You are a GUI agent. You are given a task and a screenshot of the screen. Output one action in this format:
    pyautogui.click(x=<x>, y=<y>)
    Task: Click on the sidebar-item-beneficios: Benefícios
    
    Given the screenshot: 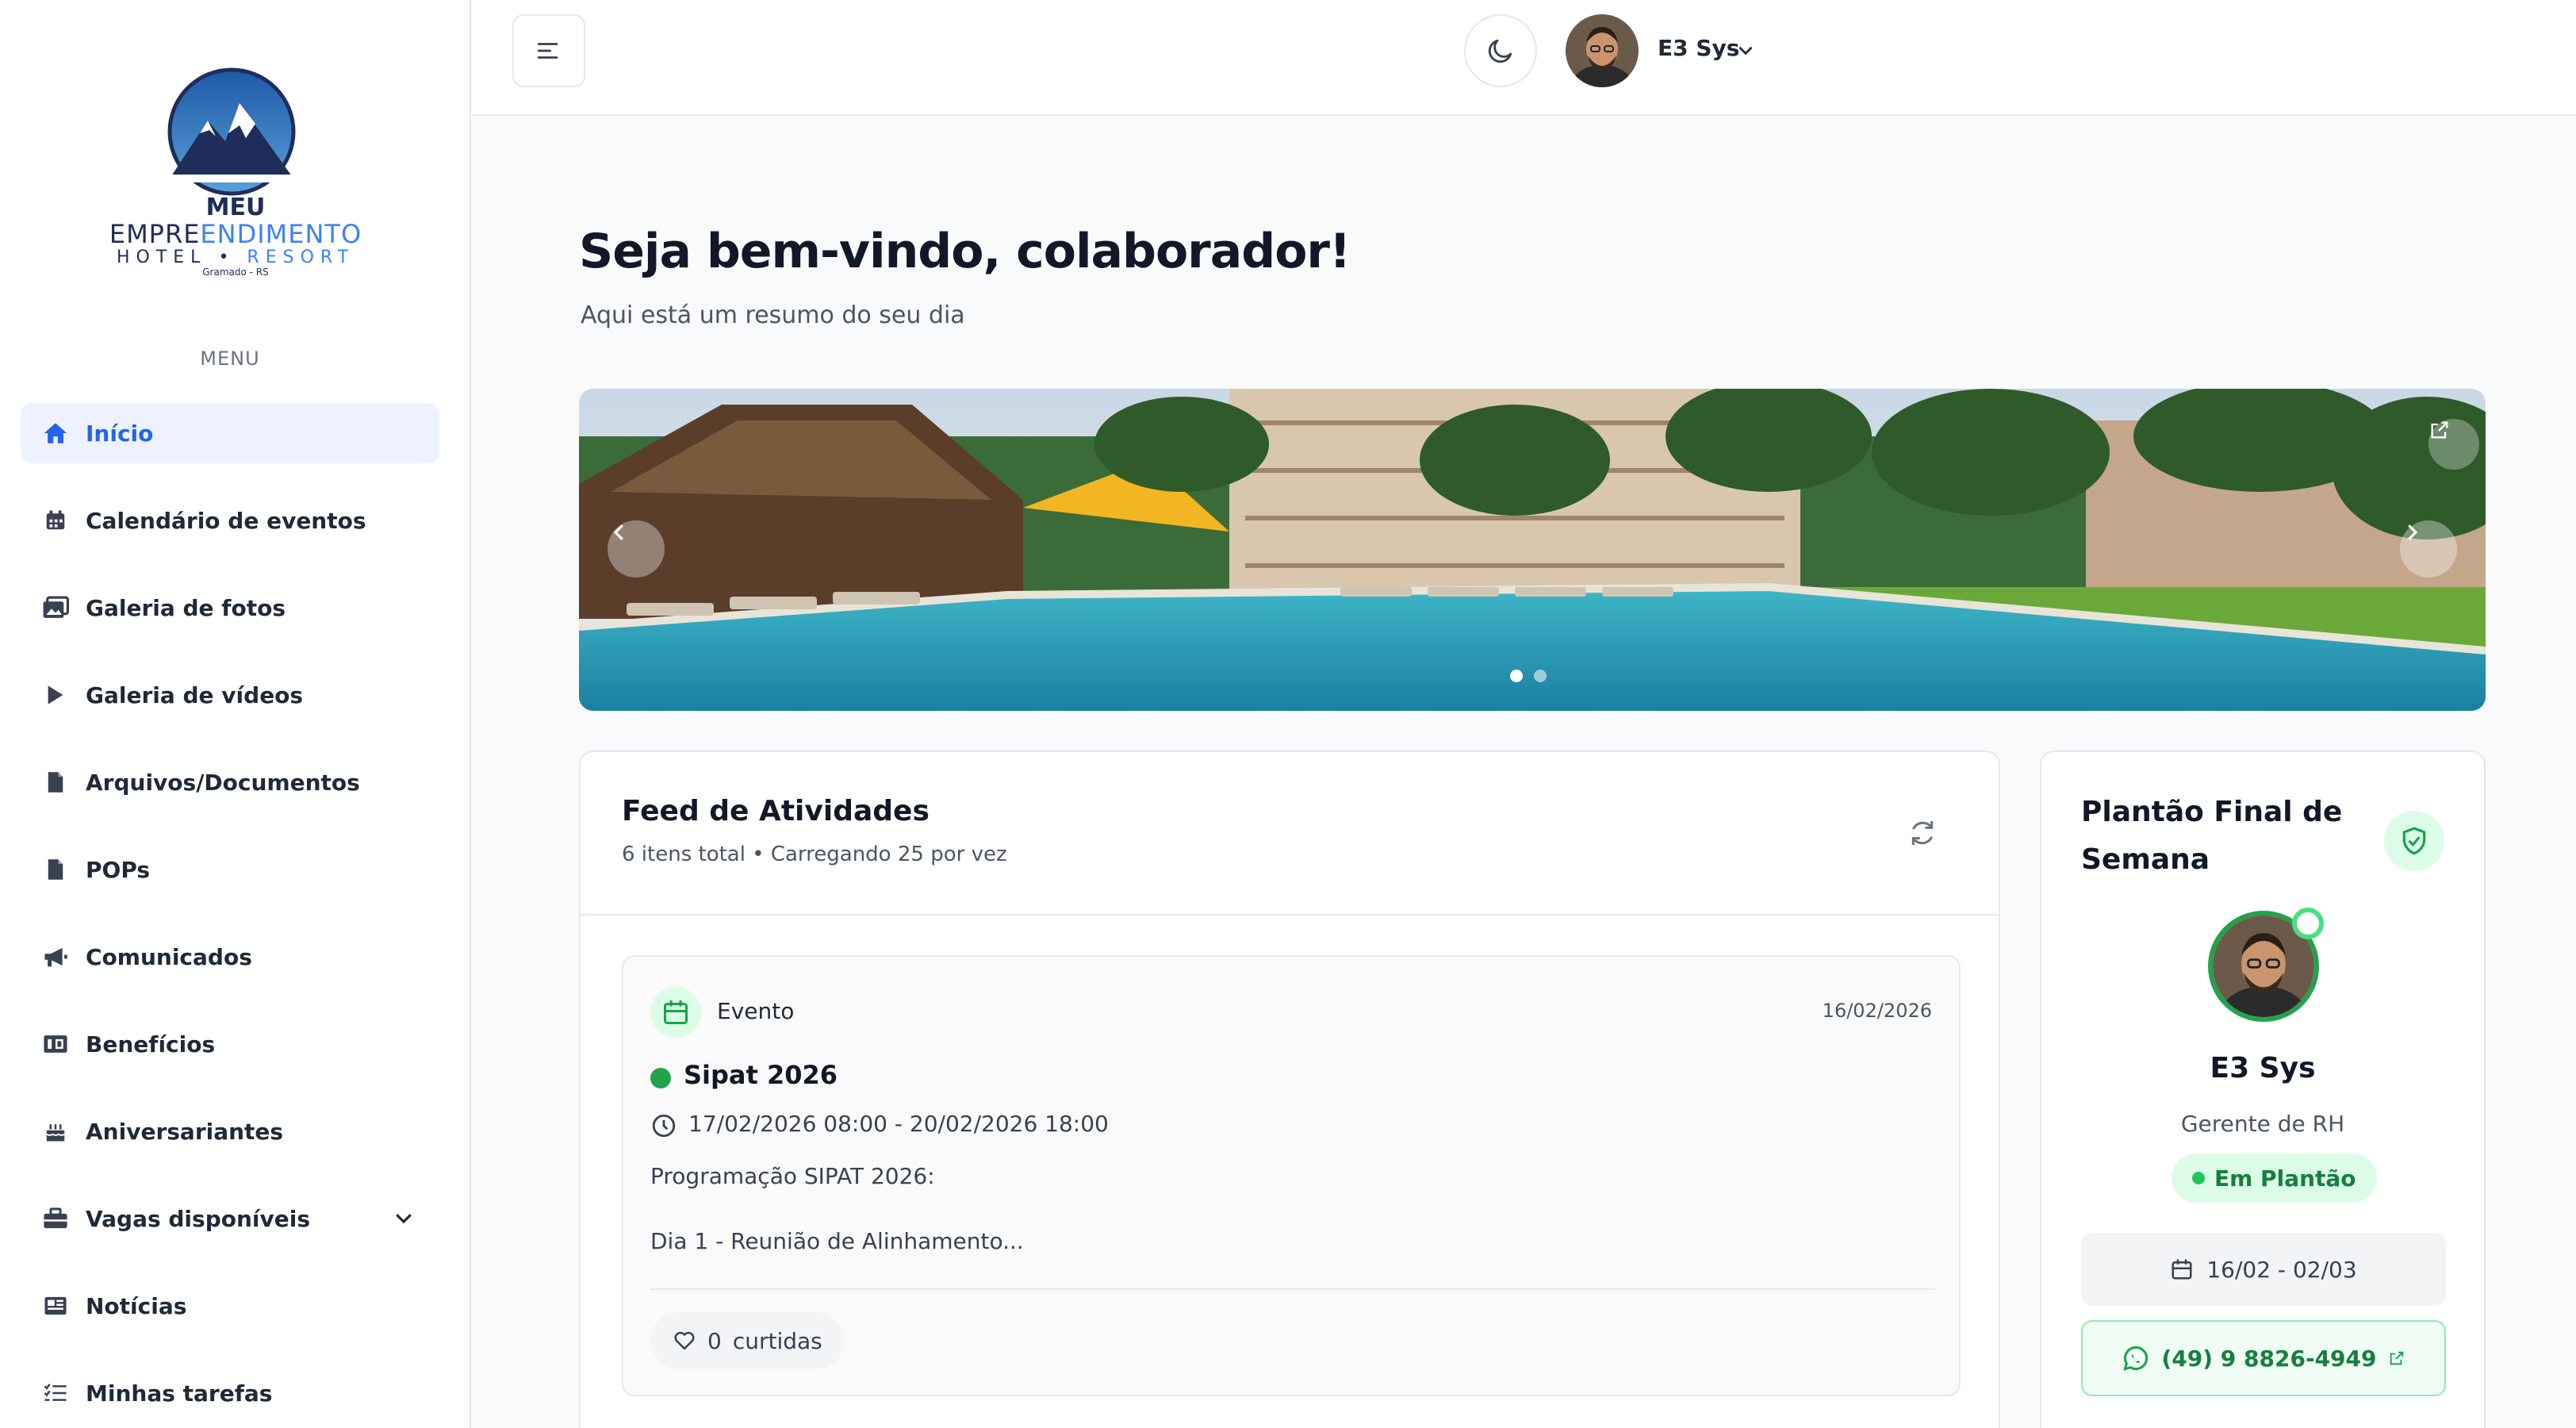 What is the action you would take?
    pyautogui.click(x=230, y=1044)
    